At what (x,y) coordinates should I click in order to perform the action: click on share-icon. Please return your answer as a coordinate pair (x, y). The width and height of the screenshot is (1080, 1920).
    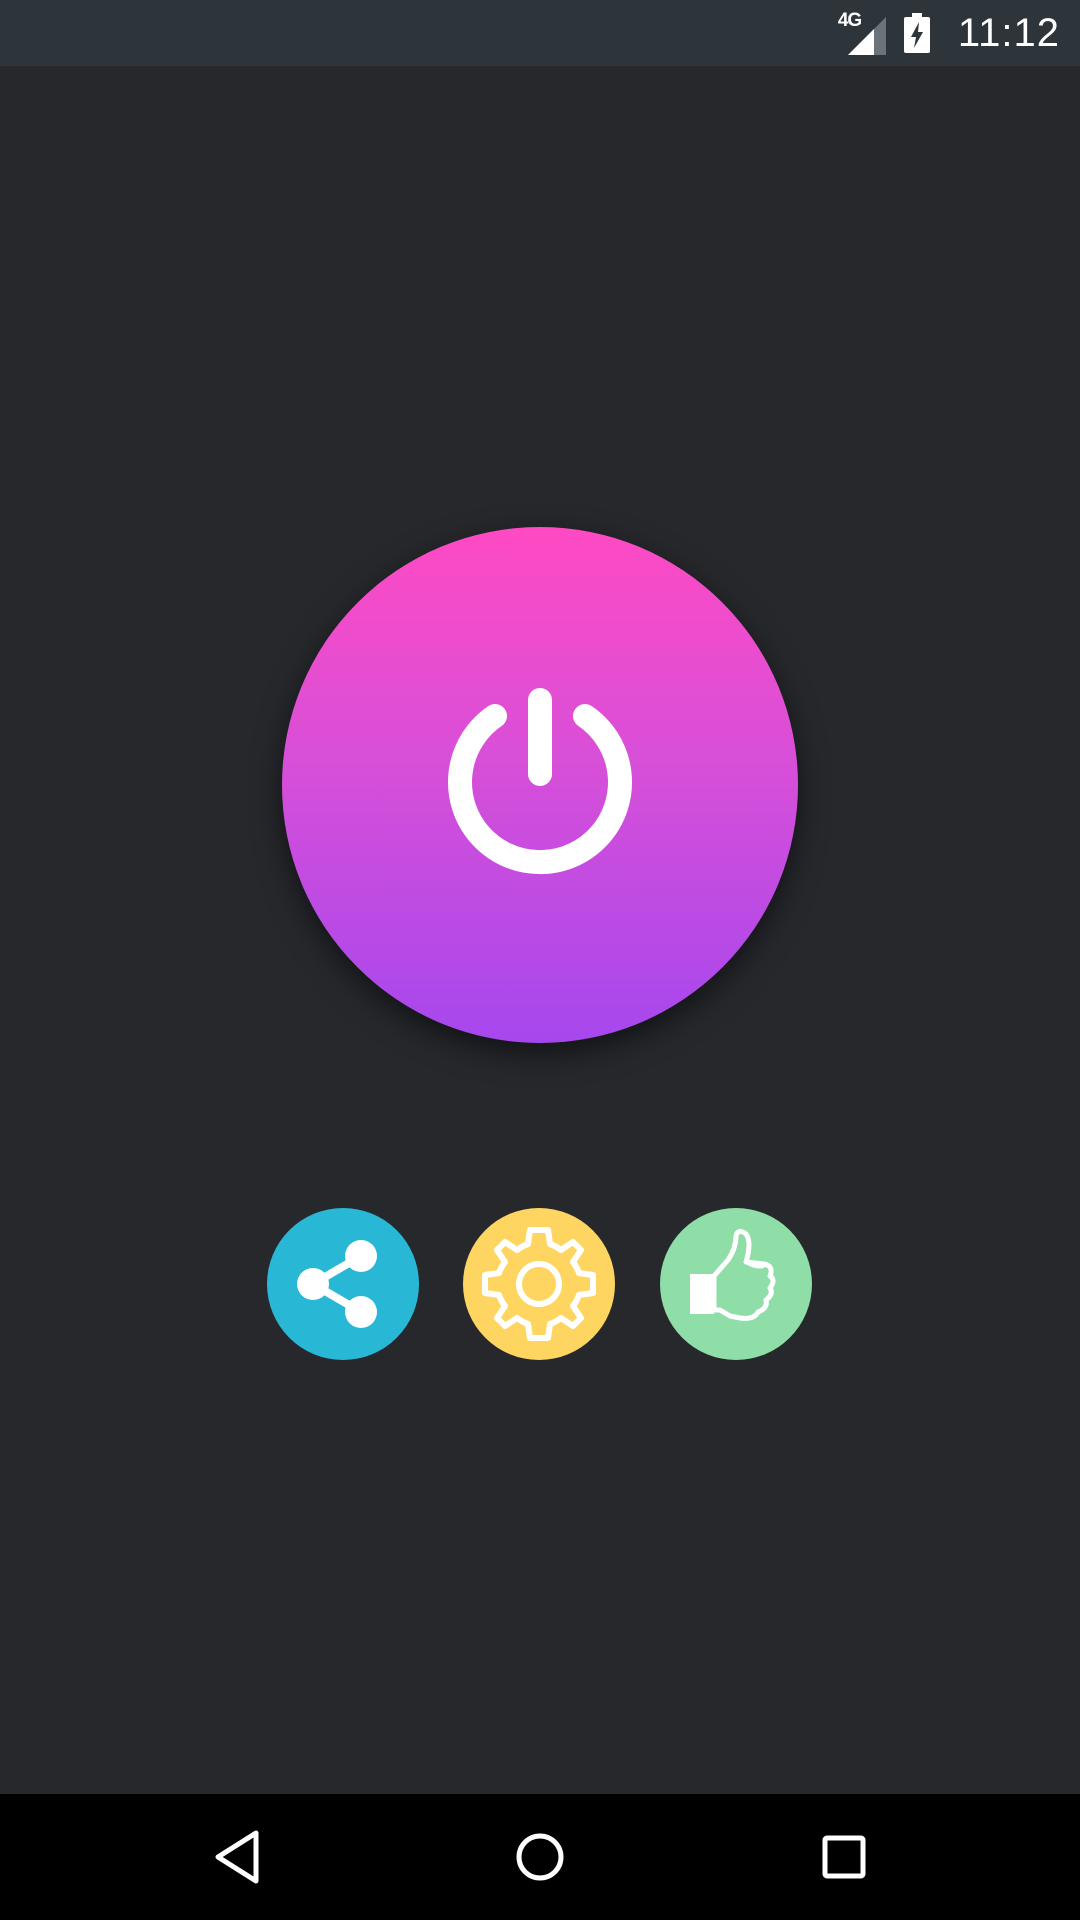
    Looking at the image, I should click on (337, 1284).